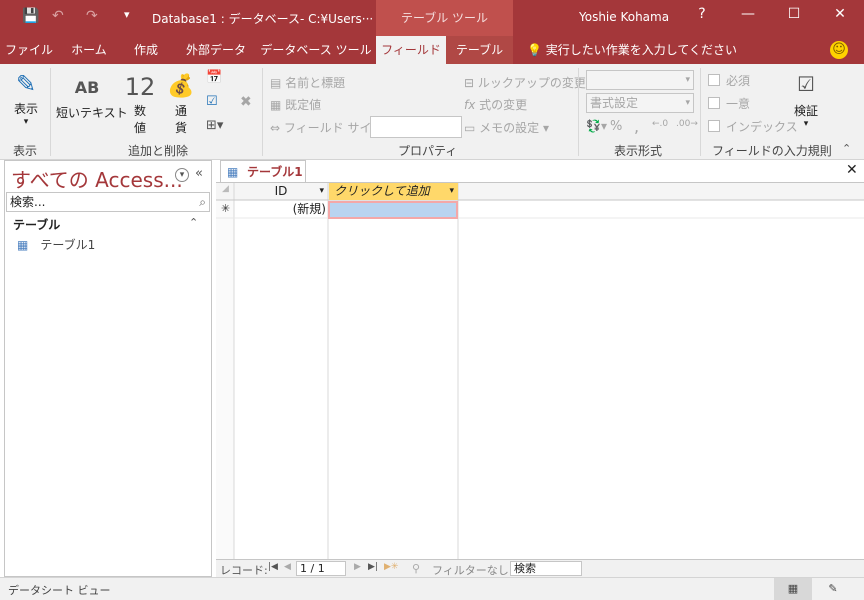 This screenshot has width=864, height=600. Describe the element at coordinates (596, 126) in the screenshot. I see `currency-format-icon: 💱▾` at that location.